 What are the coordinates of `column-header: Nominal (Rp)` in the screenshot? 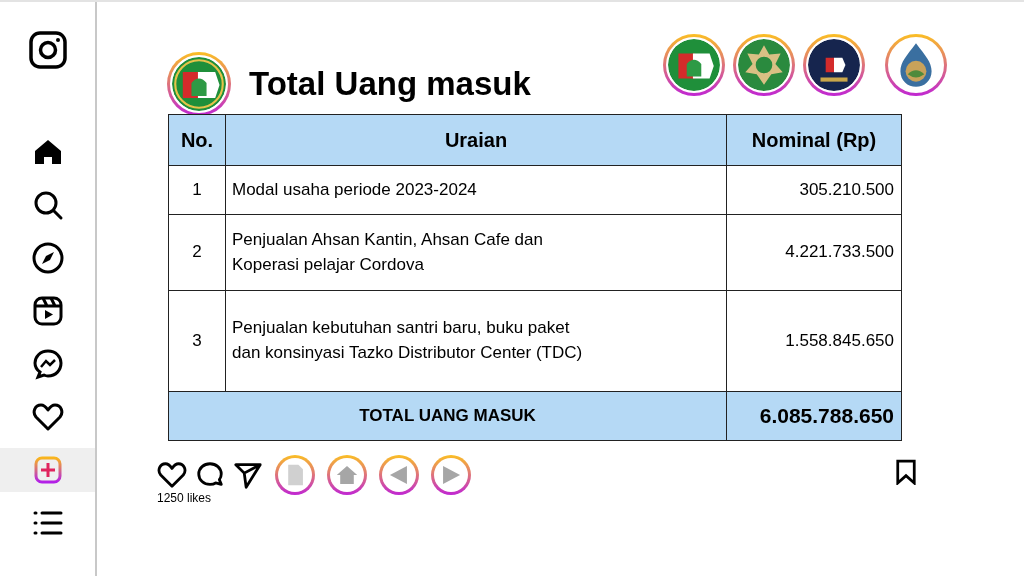 It's located at (814, 140).